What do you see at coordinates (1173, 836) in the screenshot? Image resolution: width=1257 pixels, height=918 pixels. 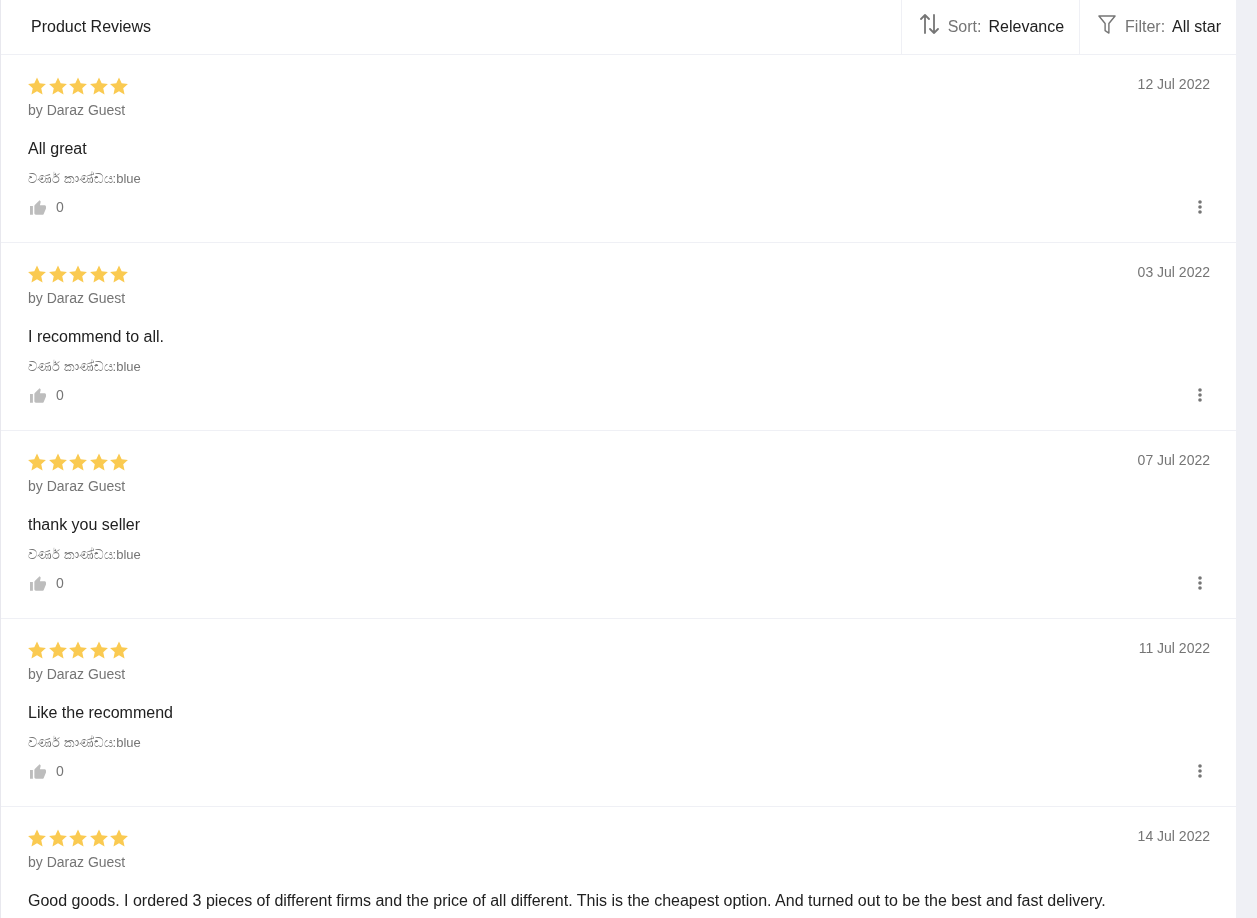 I see `review-date: 14 Jul 2022` at bounding box center [1173, 836].